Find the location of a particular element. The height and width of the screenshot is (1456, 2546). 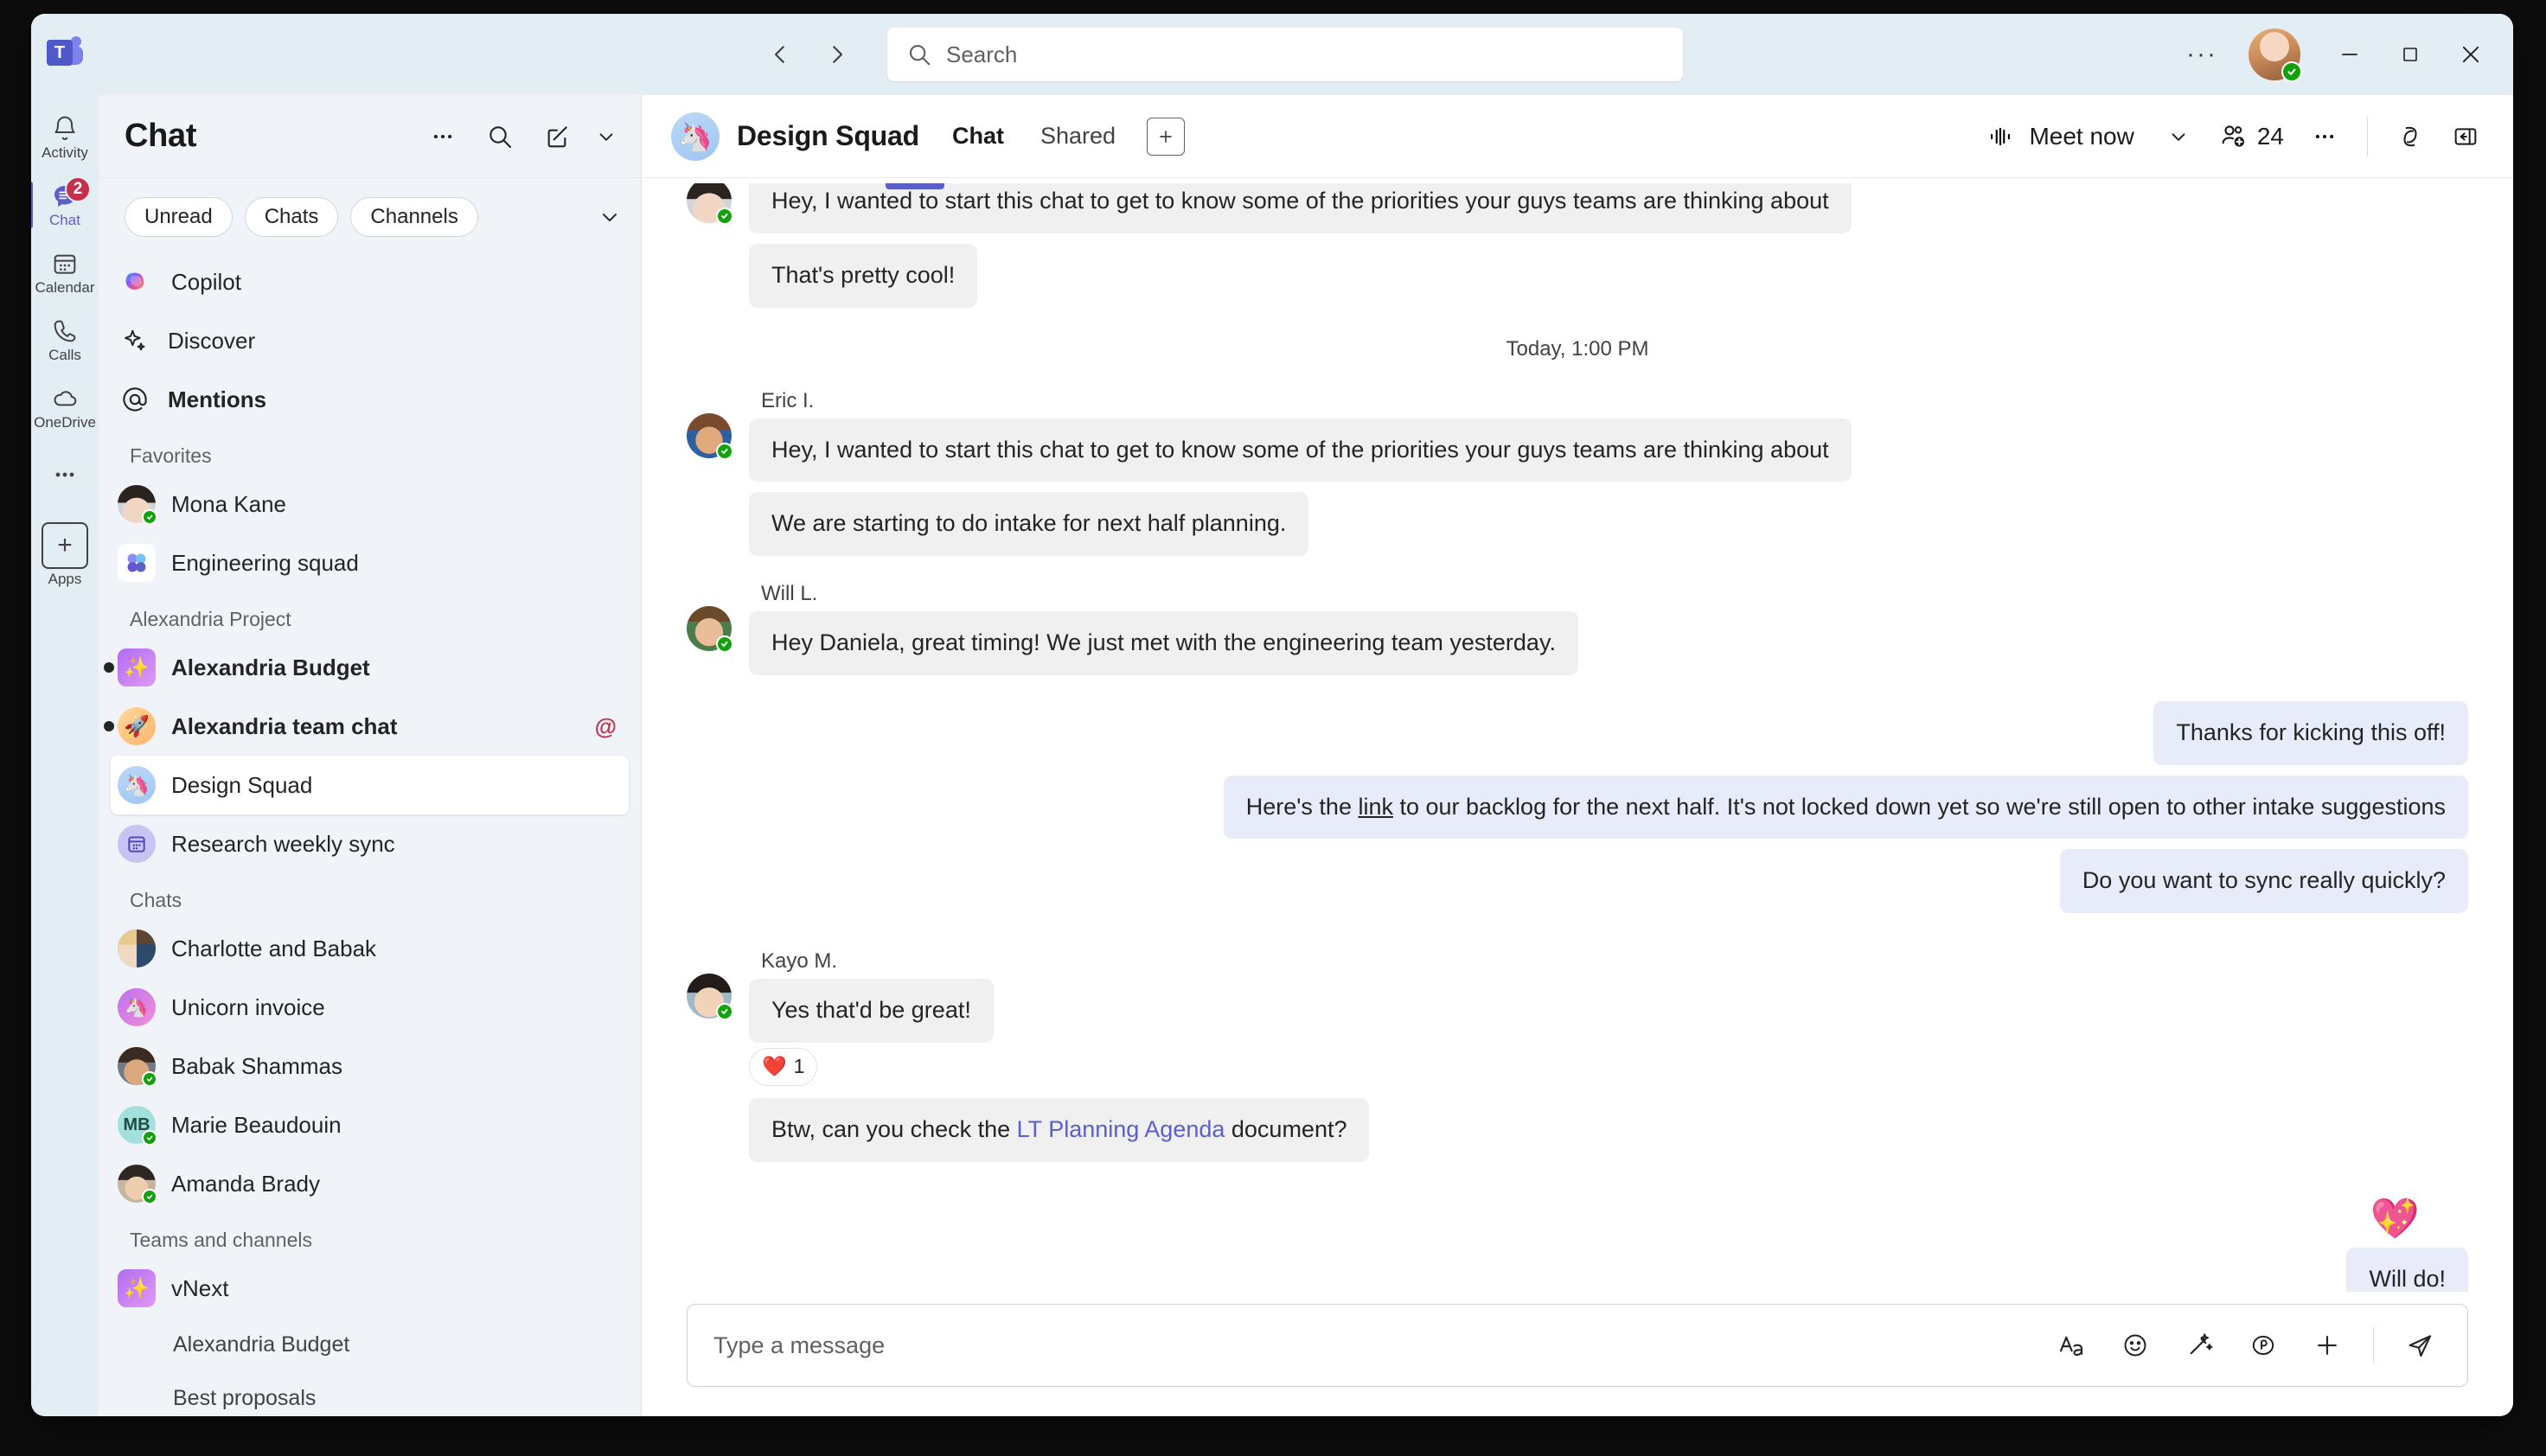

chat-filters: Unread Chats Channels is located at coordinates (370, 213).